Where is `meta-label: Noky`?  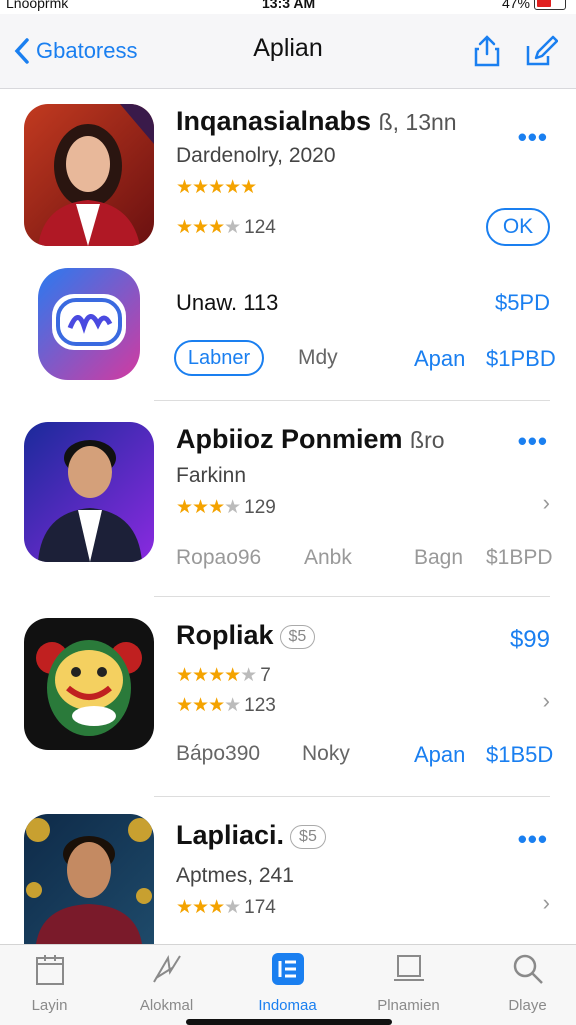 meta-label: Noky is located at coordinates (326, 753).